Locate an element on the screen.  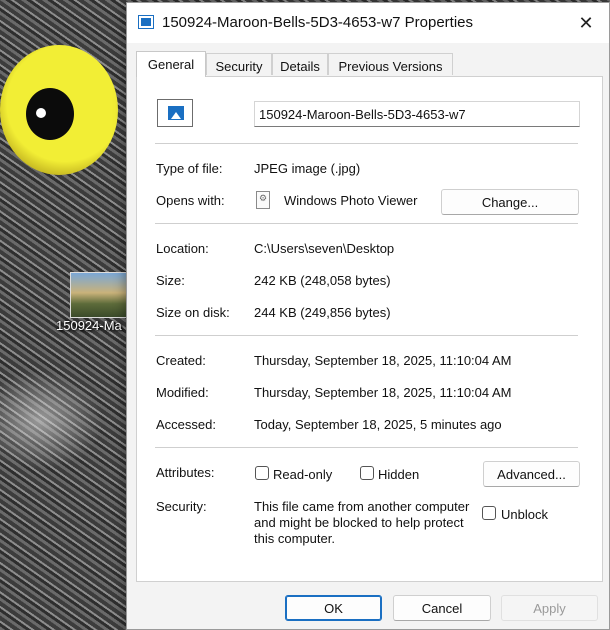
unblock-label: Unblock is located at coordinates (524, 514).